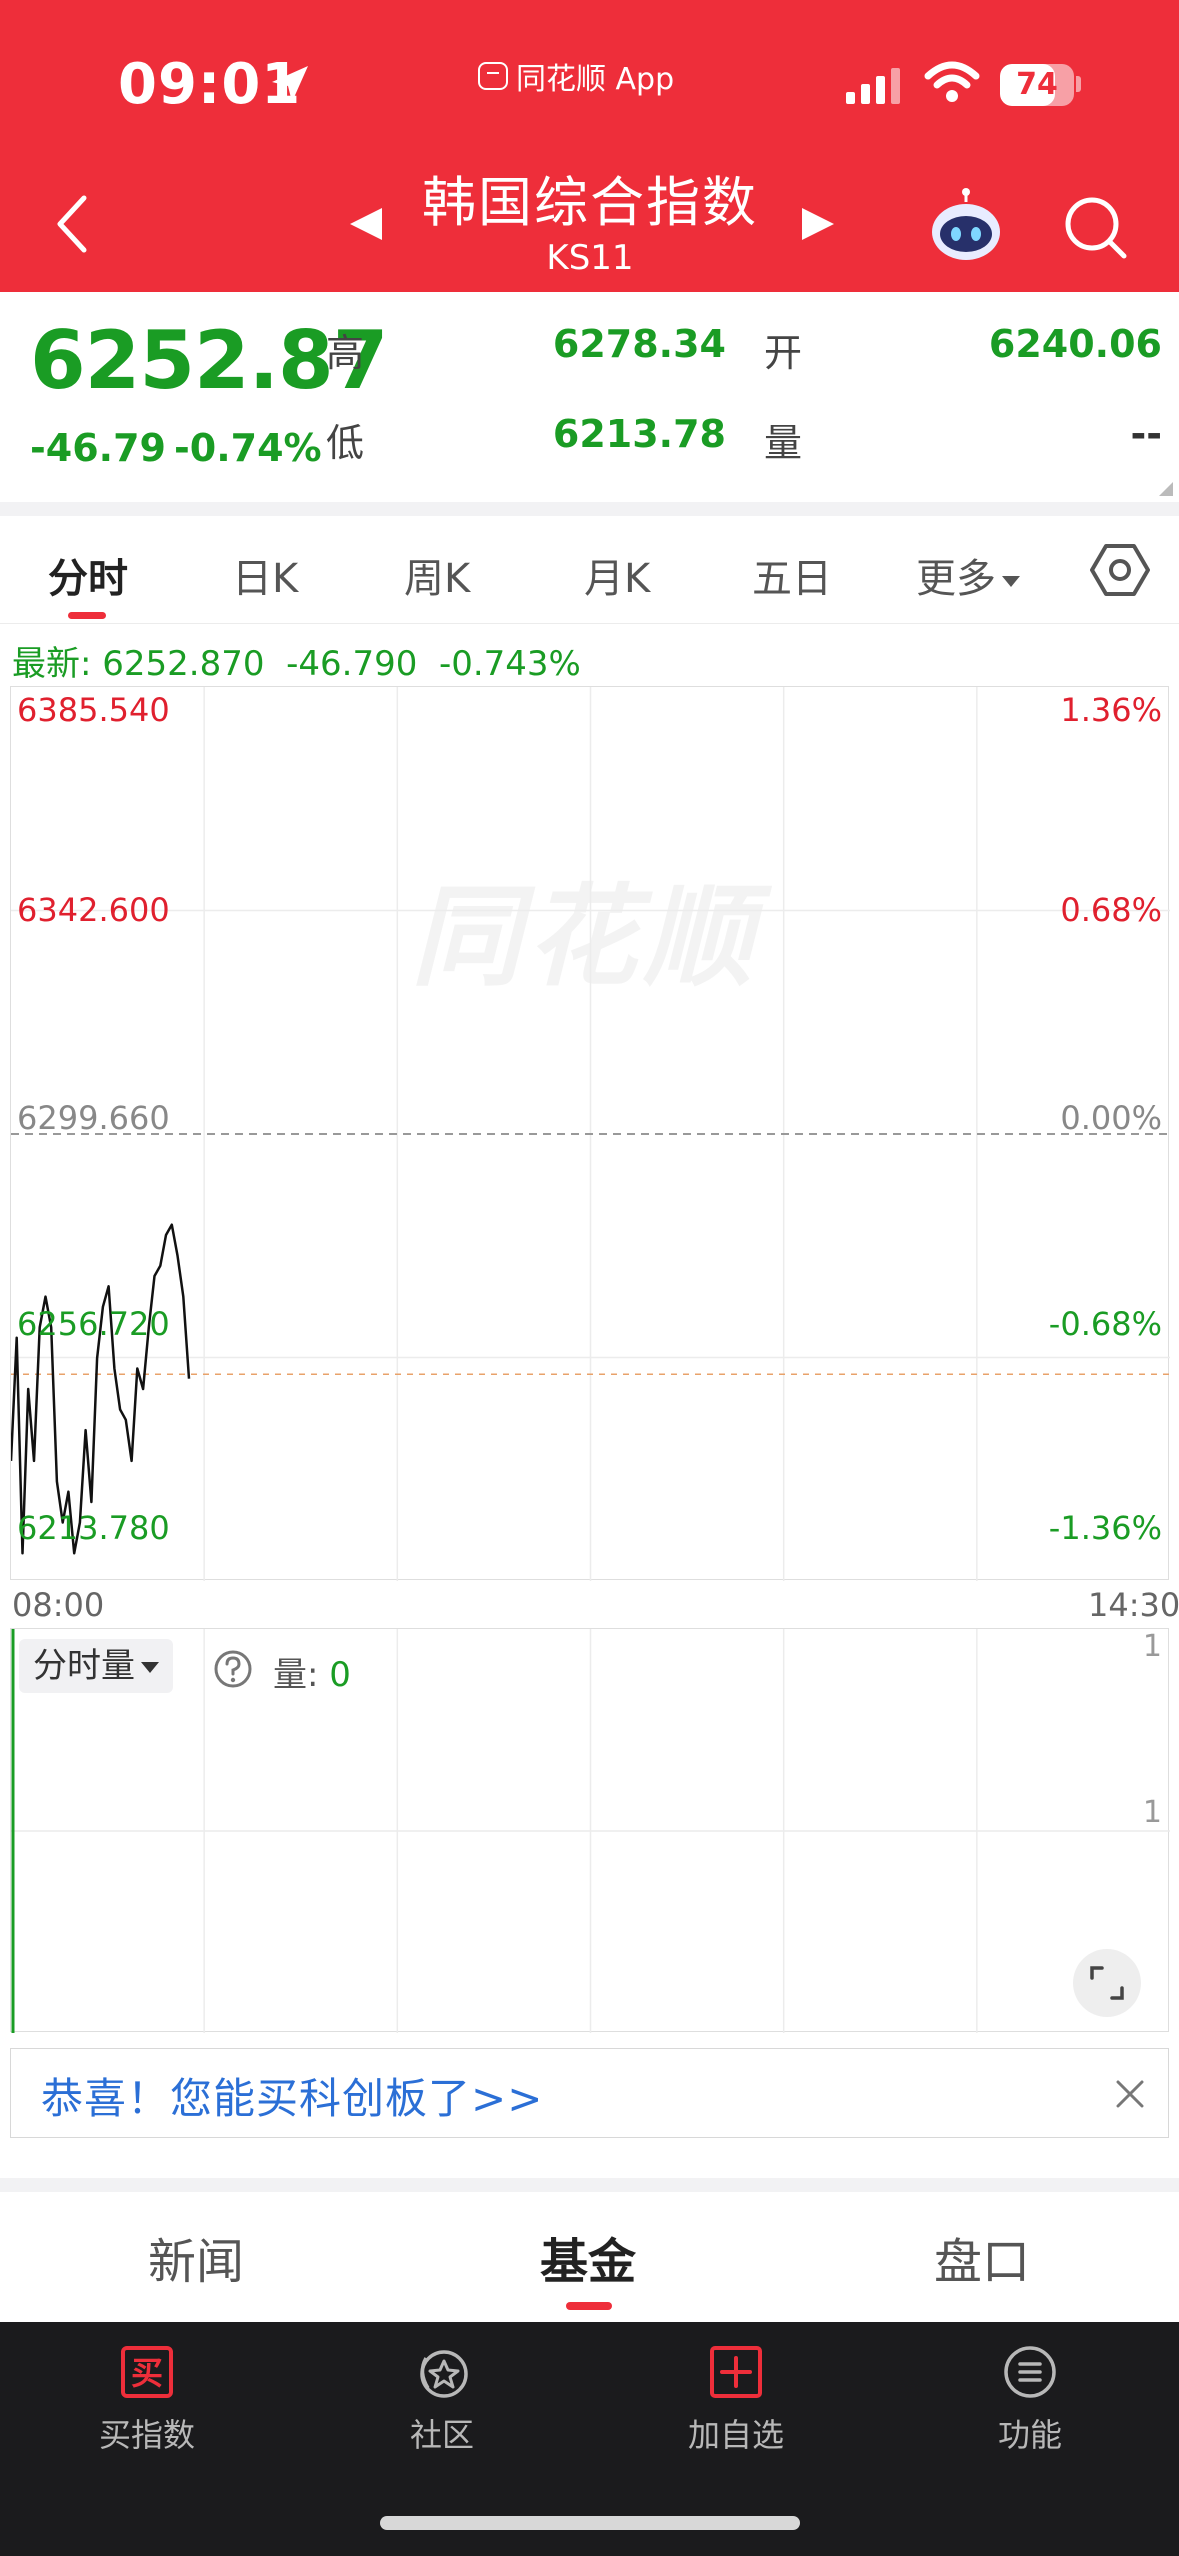 Image resolution: width=1179 pixels, height=2556 pixels. I want to click on tabbar-add-watchlist: 加自选, so click(736, 2400).